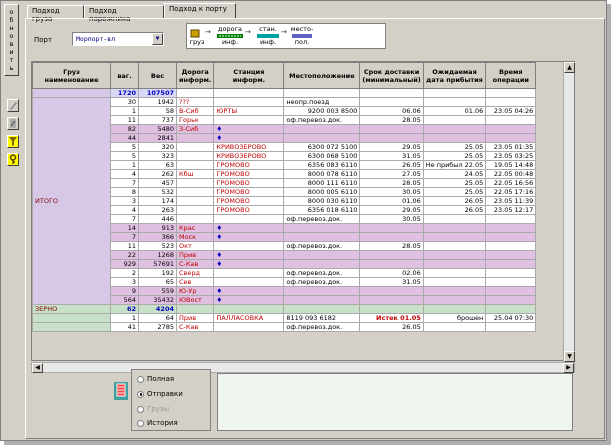 The height and width of the screenshot is (446, 612). I want to click on tab-port-approach: Подход к порту, so click(200, 10).